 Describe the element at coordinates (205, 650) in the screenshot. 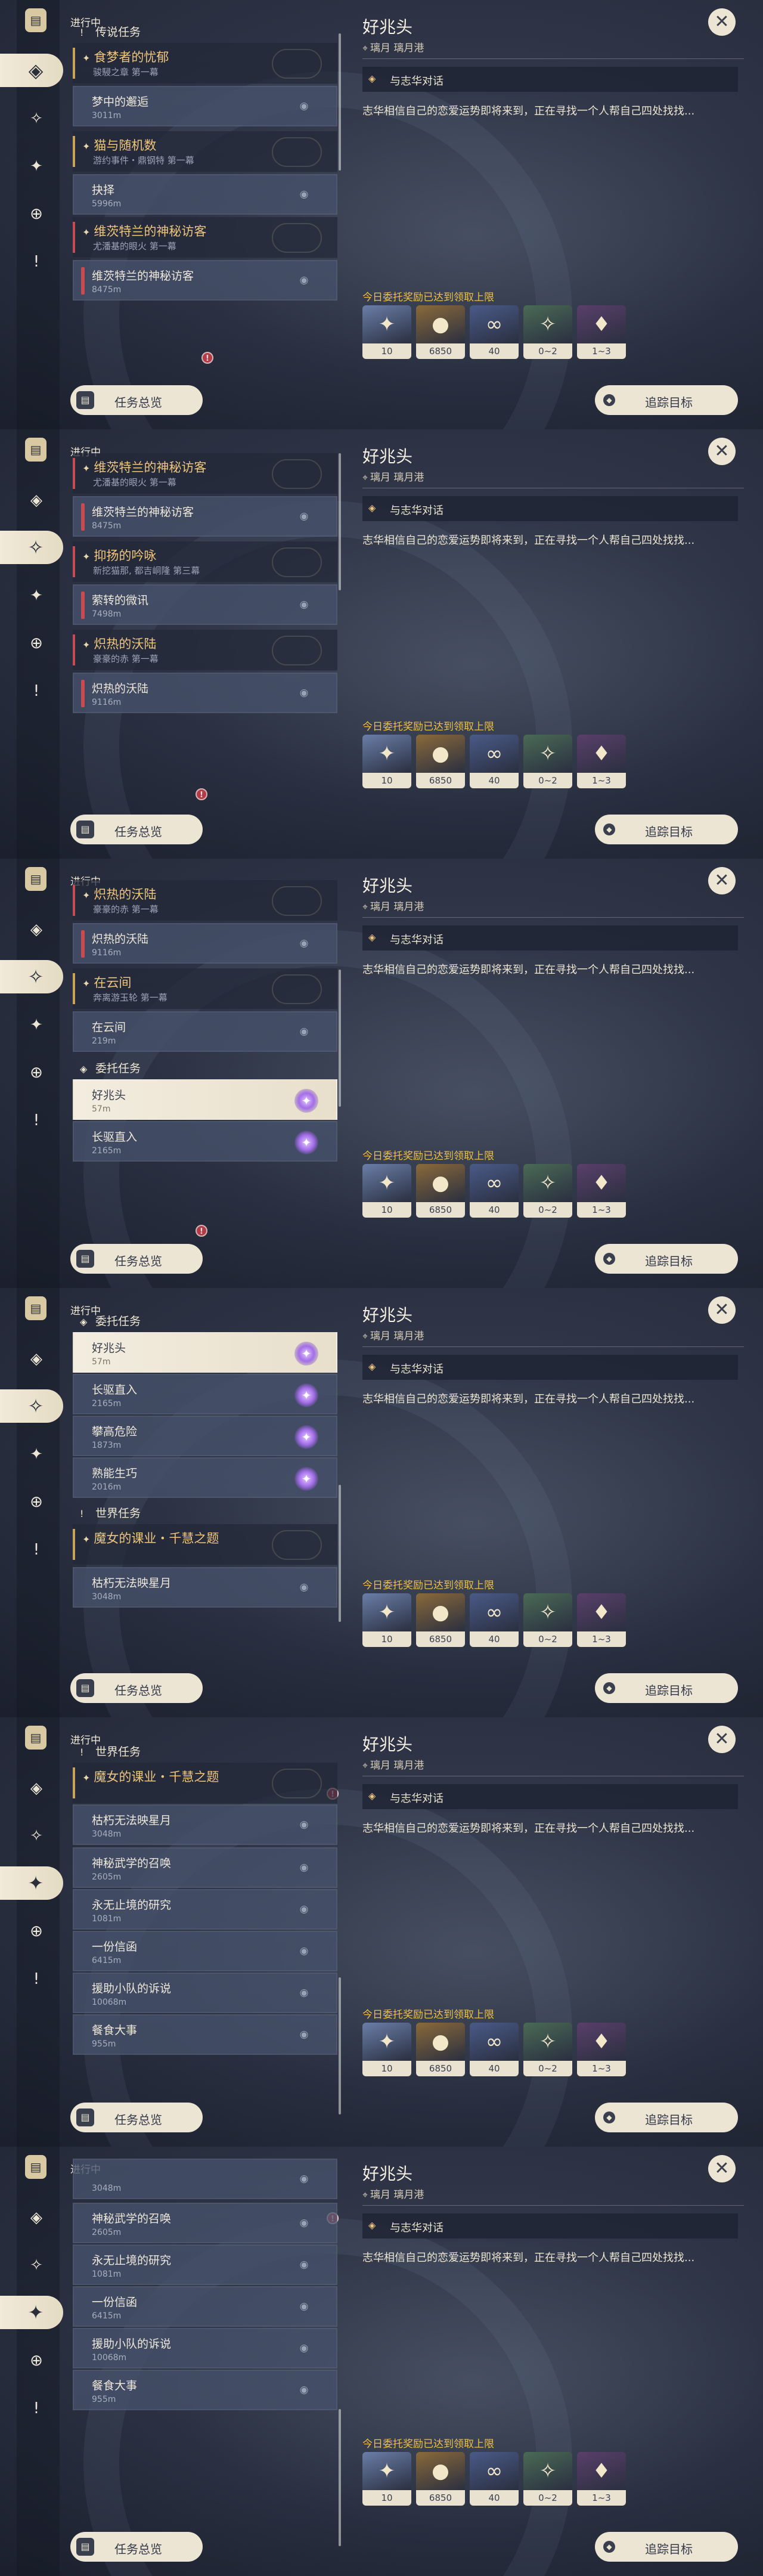

I see `quest-chapter: ✦ 炽热的沃陆 豪豪的赤 第一幕` at that location.